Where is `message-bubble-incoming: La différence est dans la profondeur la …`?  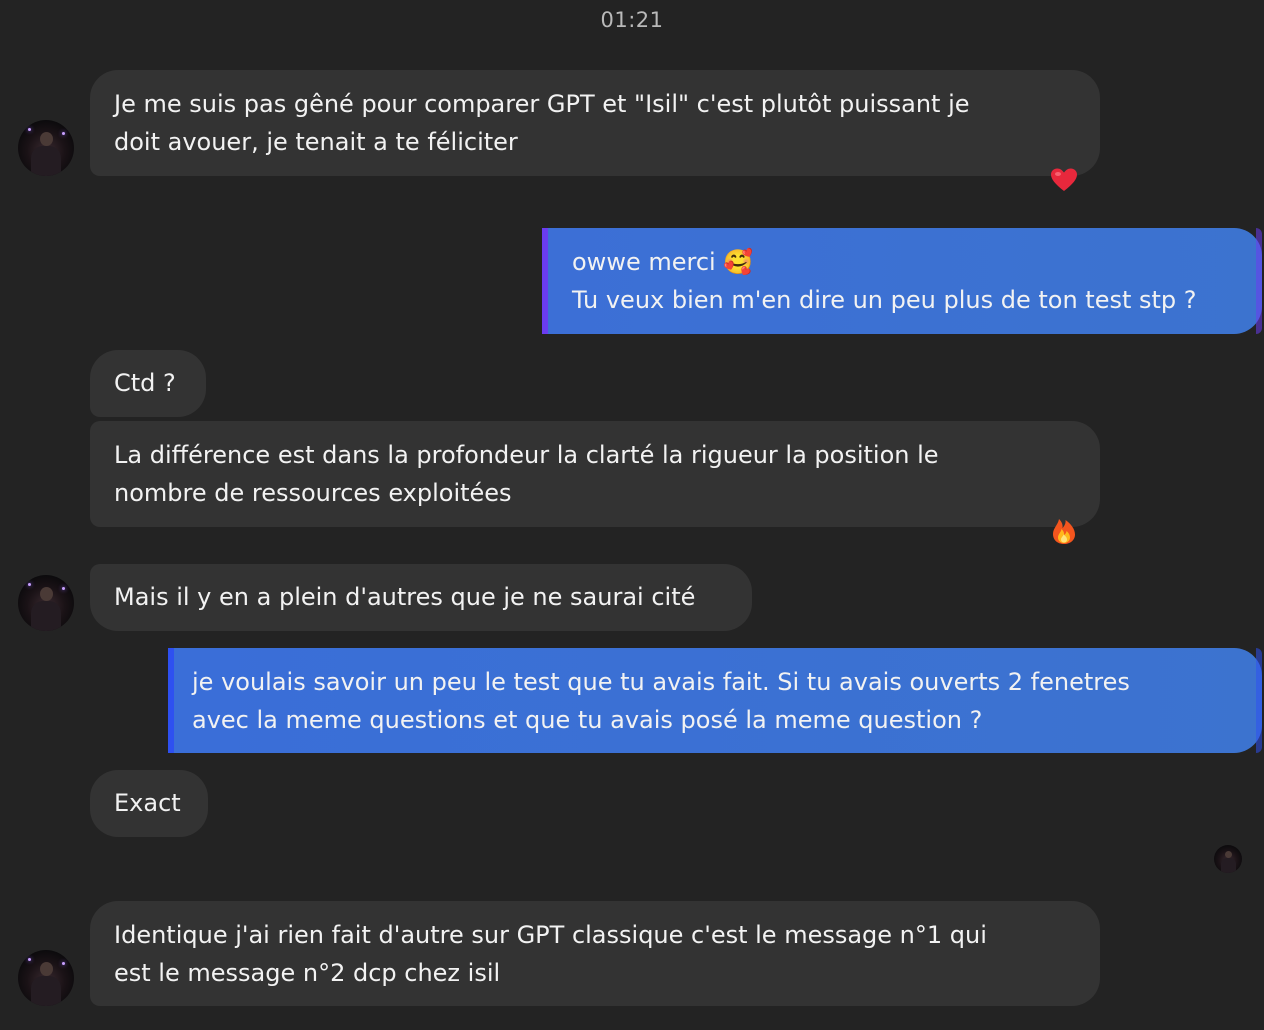 message-bubble-incoming: La différence est dans la profondeur la … is located at coordinates (595, 474).